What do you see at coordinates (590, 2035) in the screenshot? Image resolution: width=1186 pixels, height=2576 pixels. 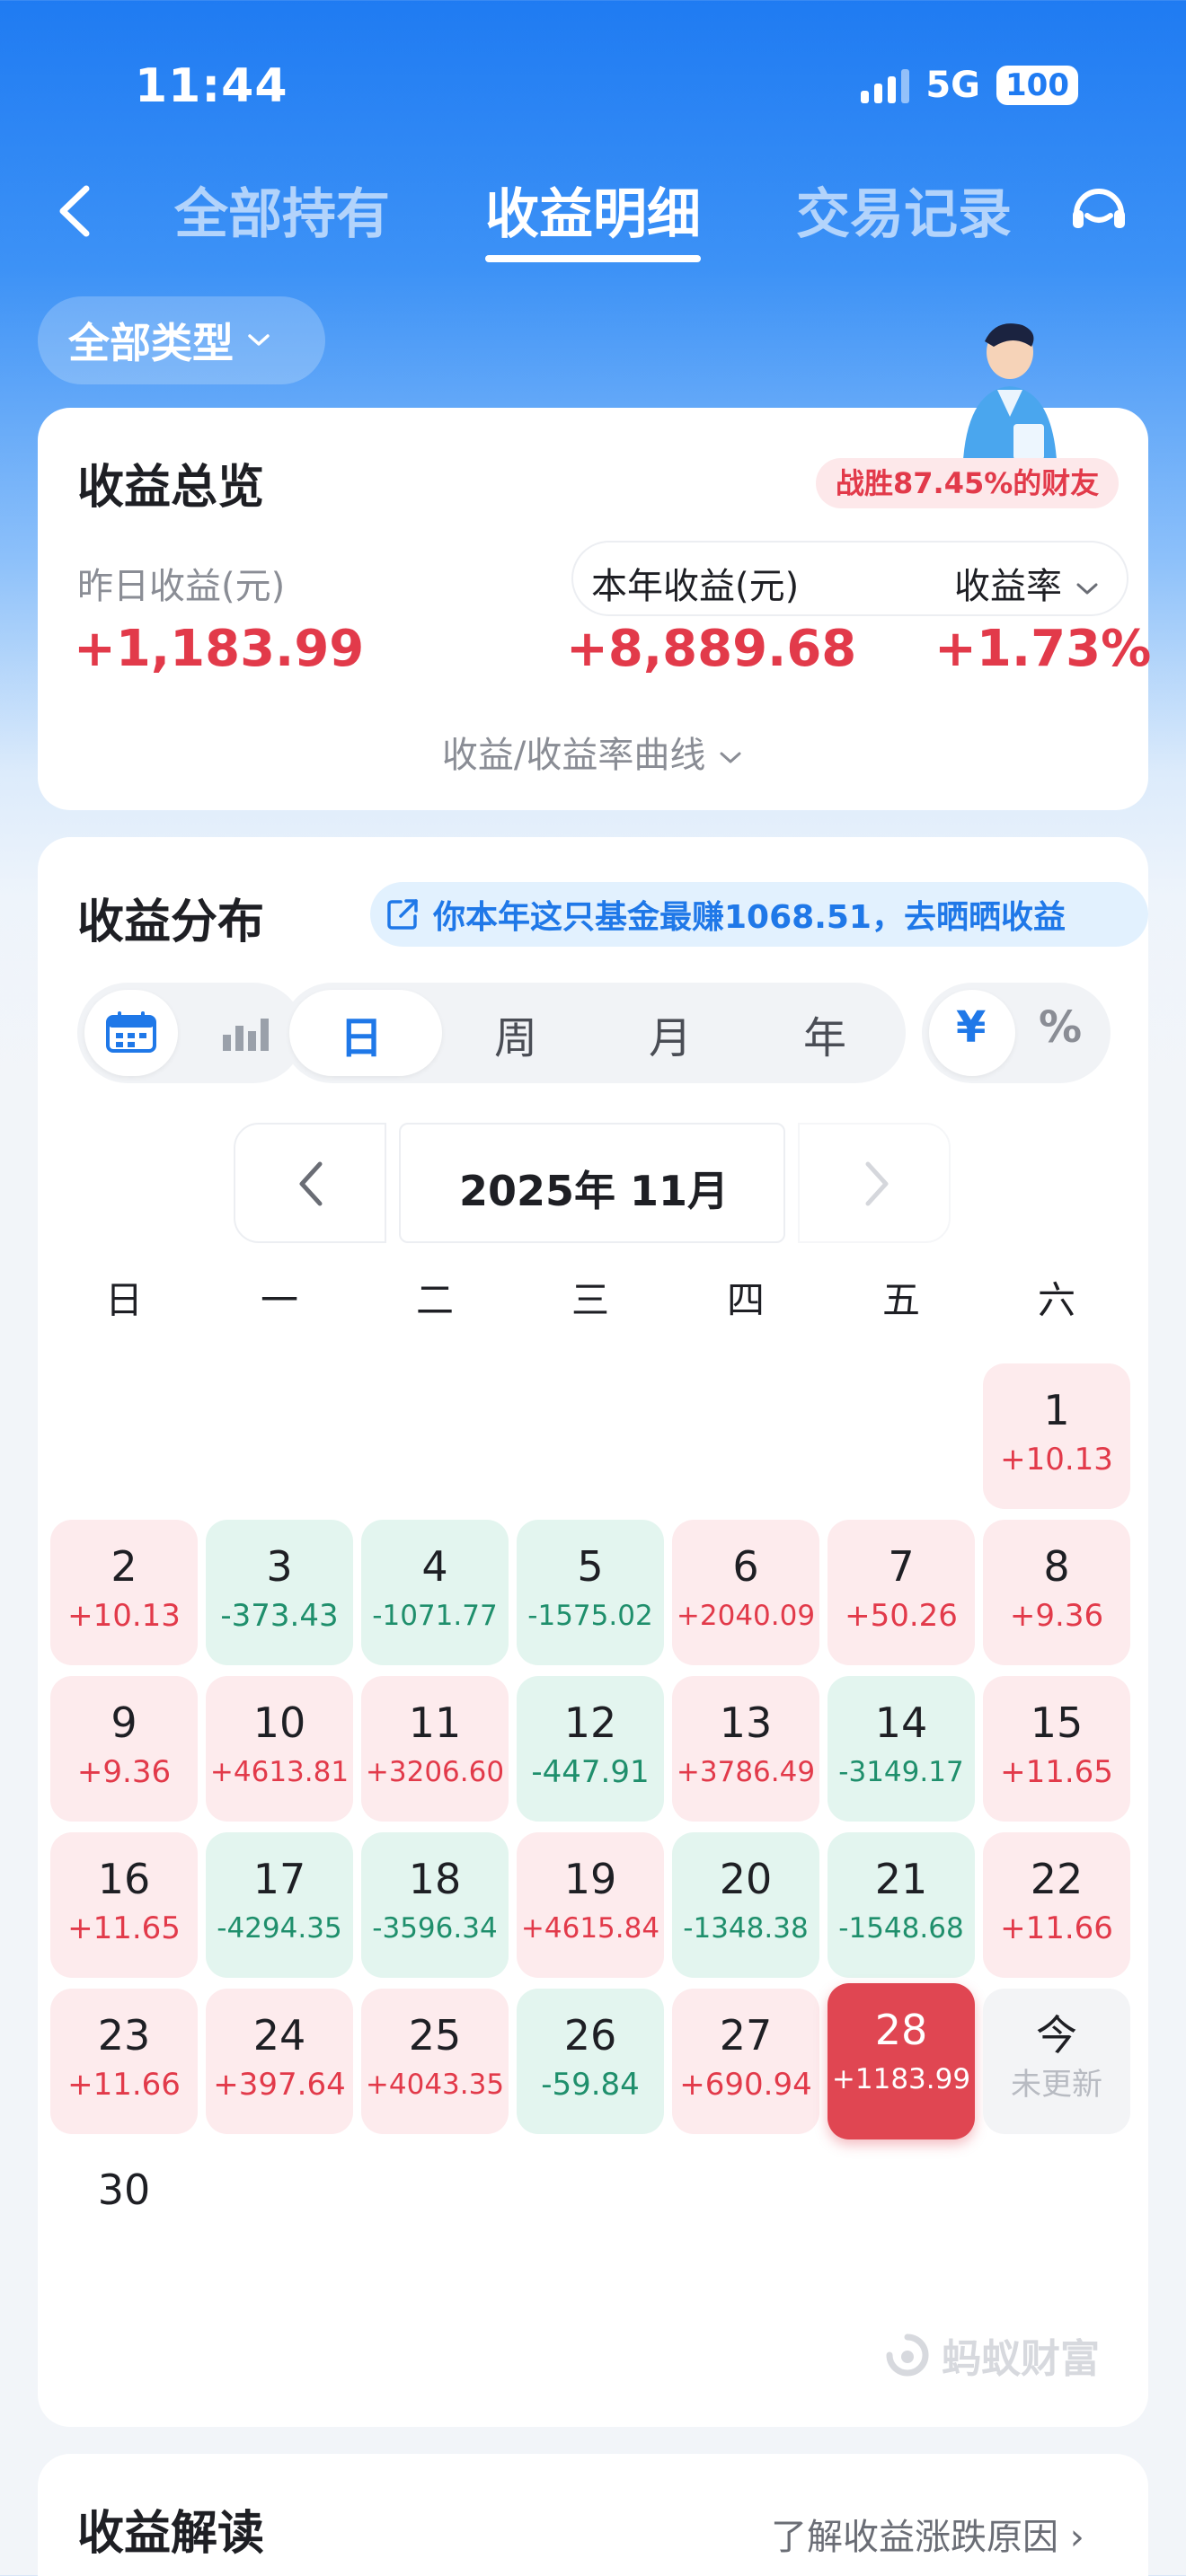 I see `day-number: 26` at bounding box center [590, 2035].